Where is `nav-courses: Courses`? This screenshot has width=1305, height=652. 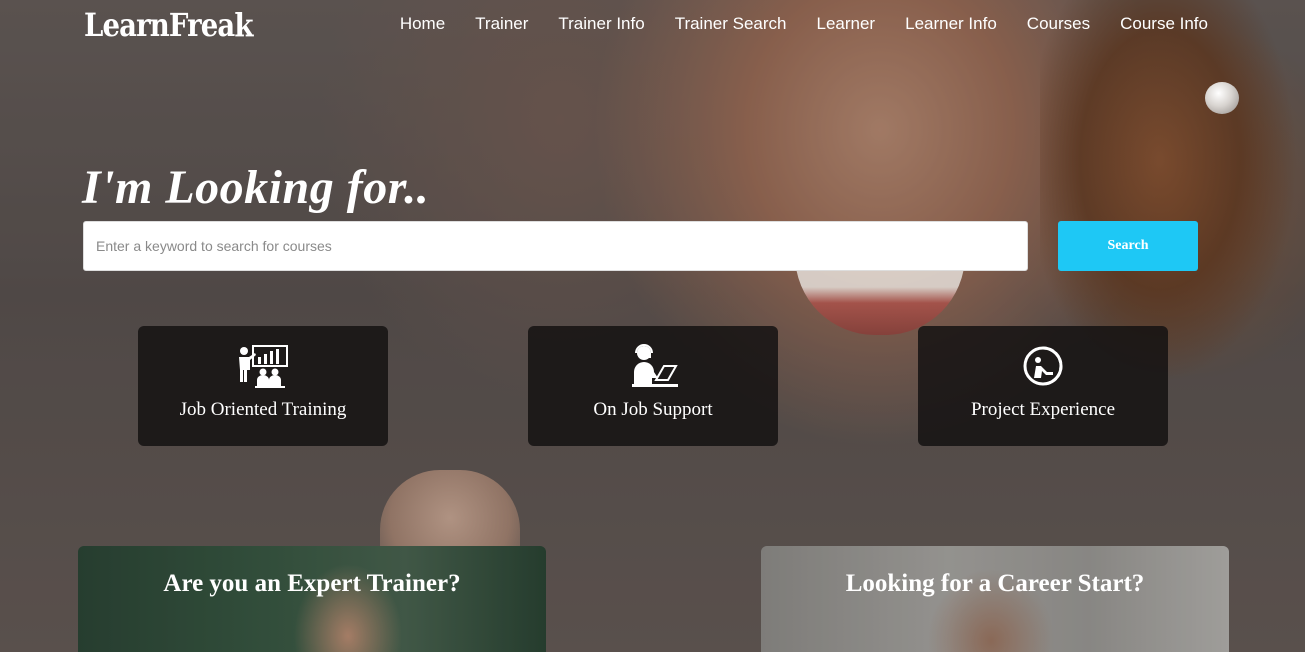
nav-courses: Courses is located at coordinates (1058, 24).